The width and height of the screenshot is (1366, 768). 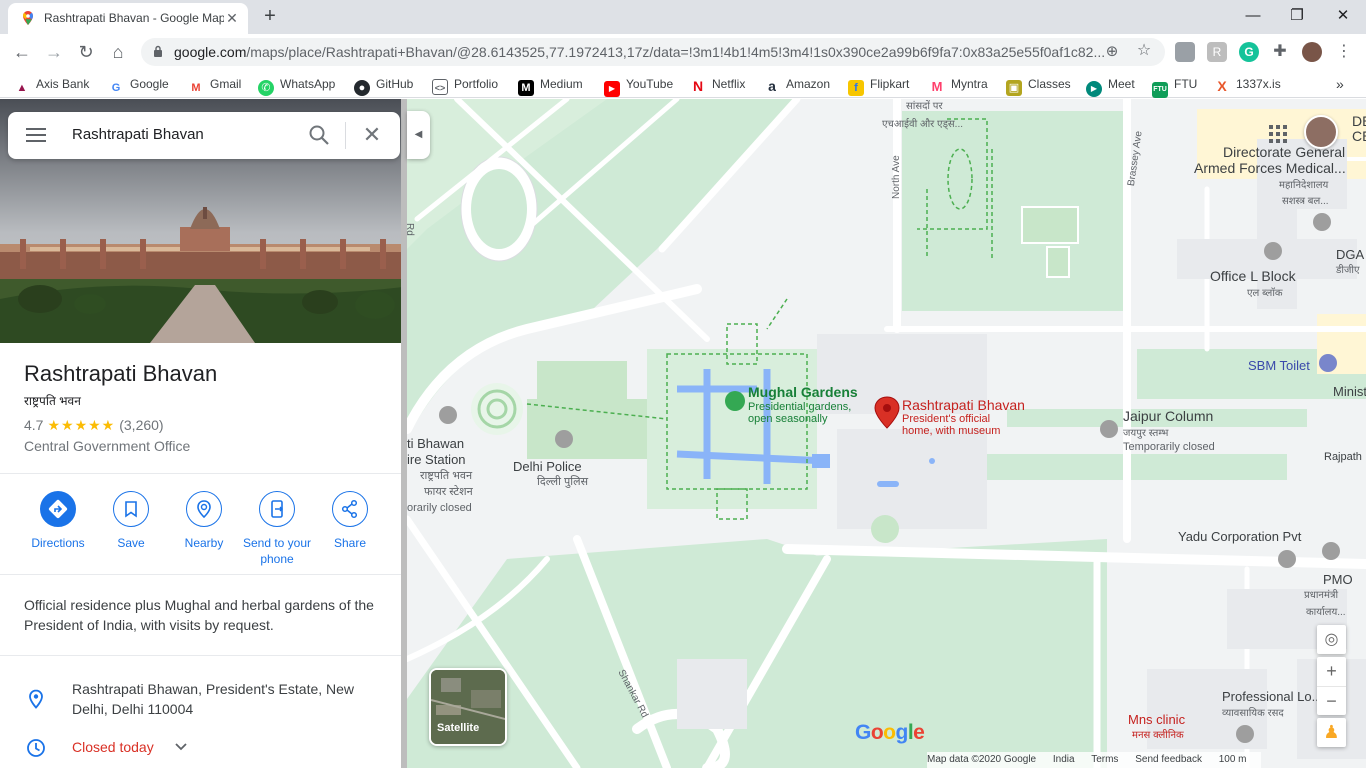 I want to click on map-label-minist: Minist, so click(x=1349, y=391).